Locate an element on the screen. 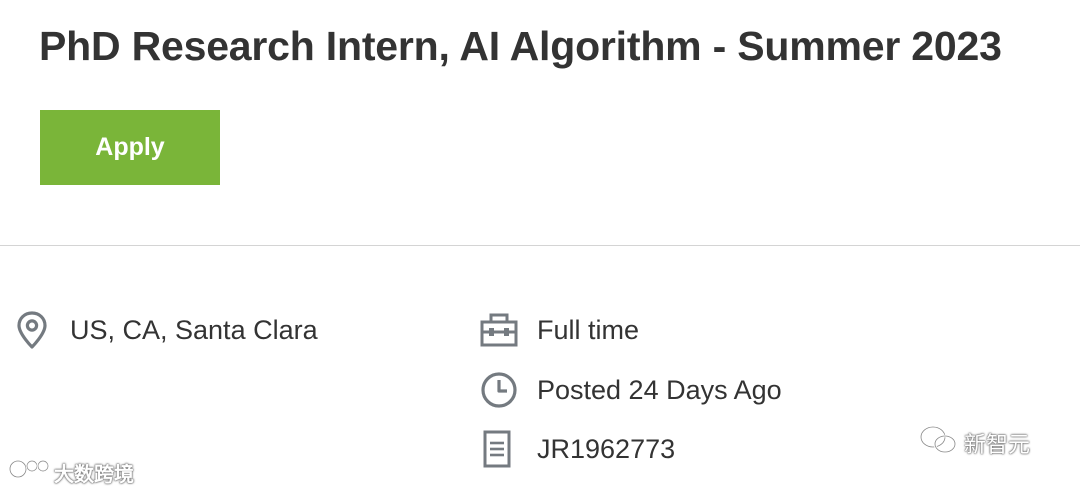 This screenshot has height=490, width=1080. watermark-right-text: 新智元 is located at coordinates (997, 444).